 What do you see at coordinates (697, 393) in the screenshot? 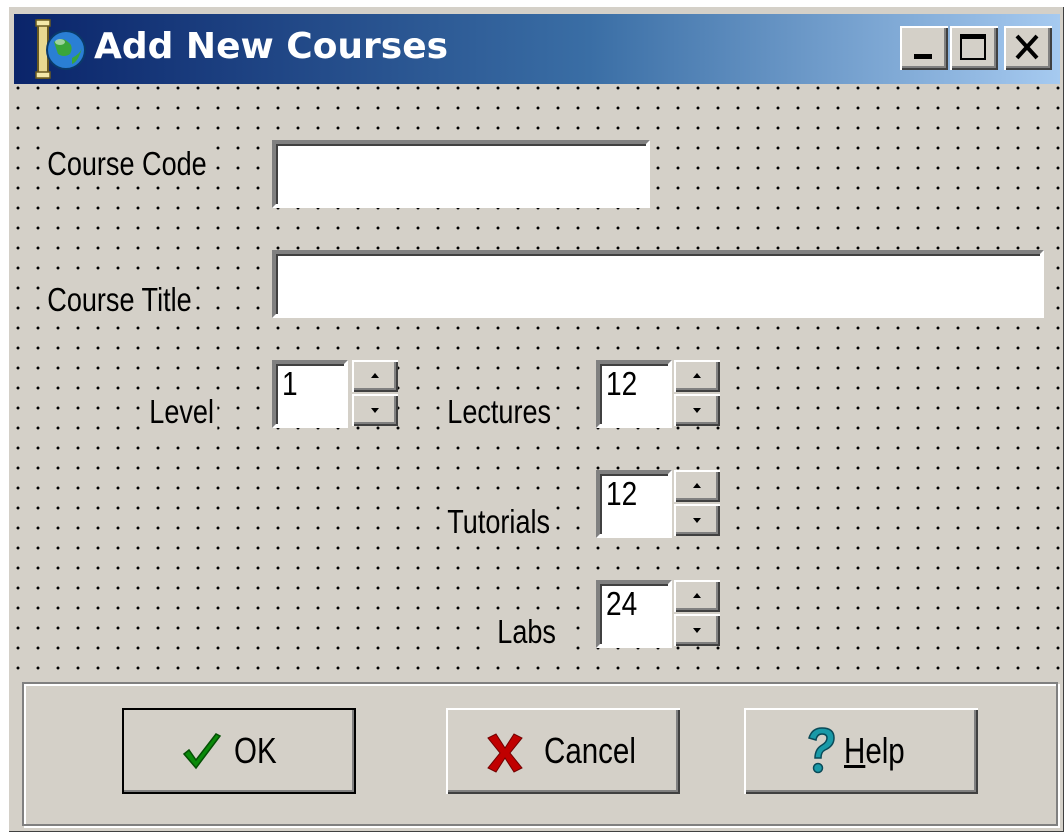
I see `lectures-spinner` at bounding box center [697, 393].